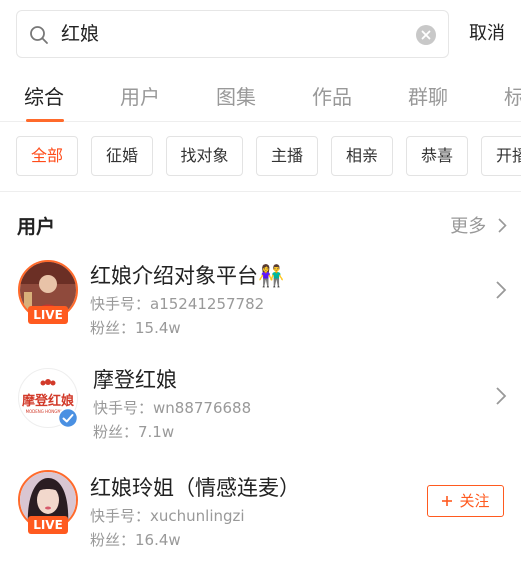  Describe the element at coordinates (468, 226) in the screenshot. I see `more-label: 更多` at that location.